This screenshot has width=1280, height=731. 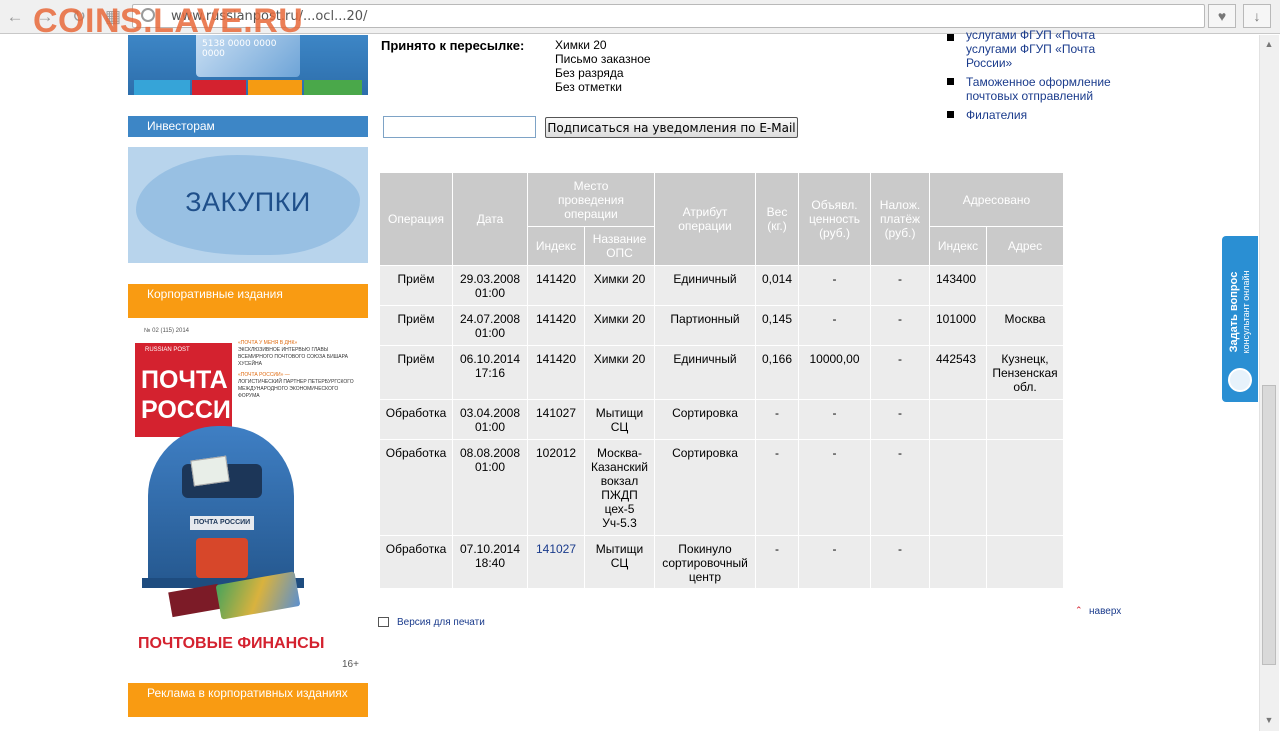 I want to click on accepted-mark: Без отметки, so click(x=589, y=87).